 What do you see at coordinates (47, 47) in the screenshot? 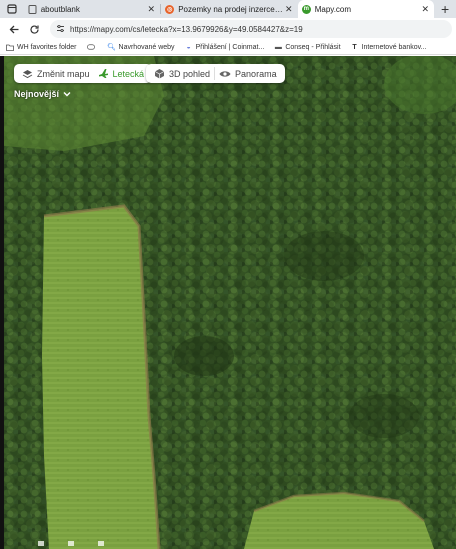
I see `bookmark-label: WH favorites folder` at bounding box center [47, 47].